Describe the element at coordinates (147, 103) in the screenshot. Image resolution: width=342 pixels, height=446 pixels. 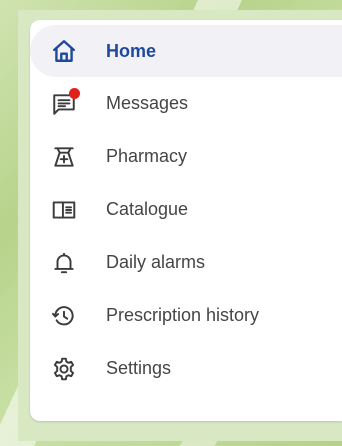
I see `nav-item-label: Messages` at that location.